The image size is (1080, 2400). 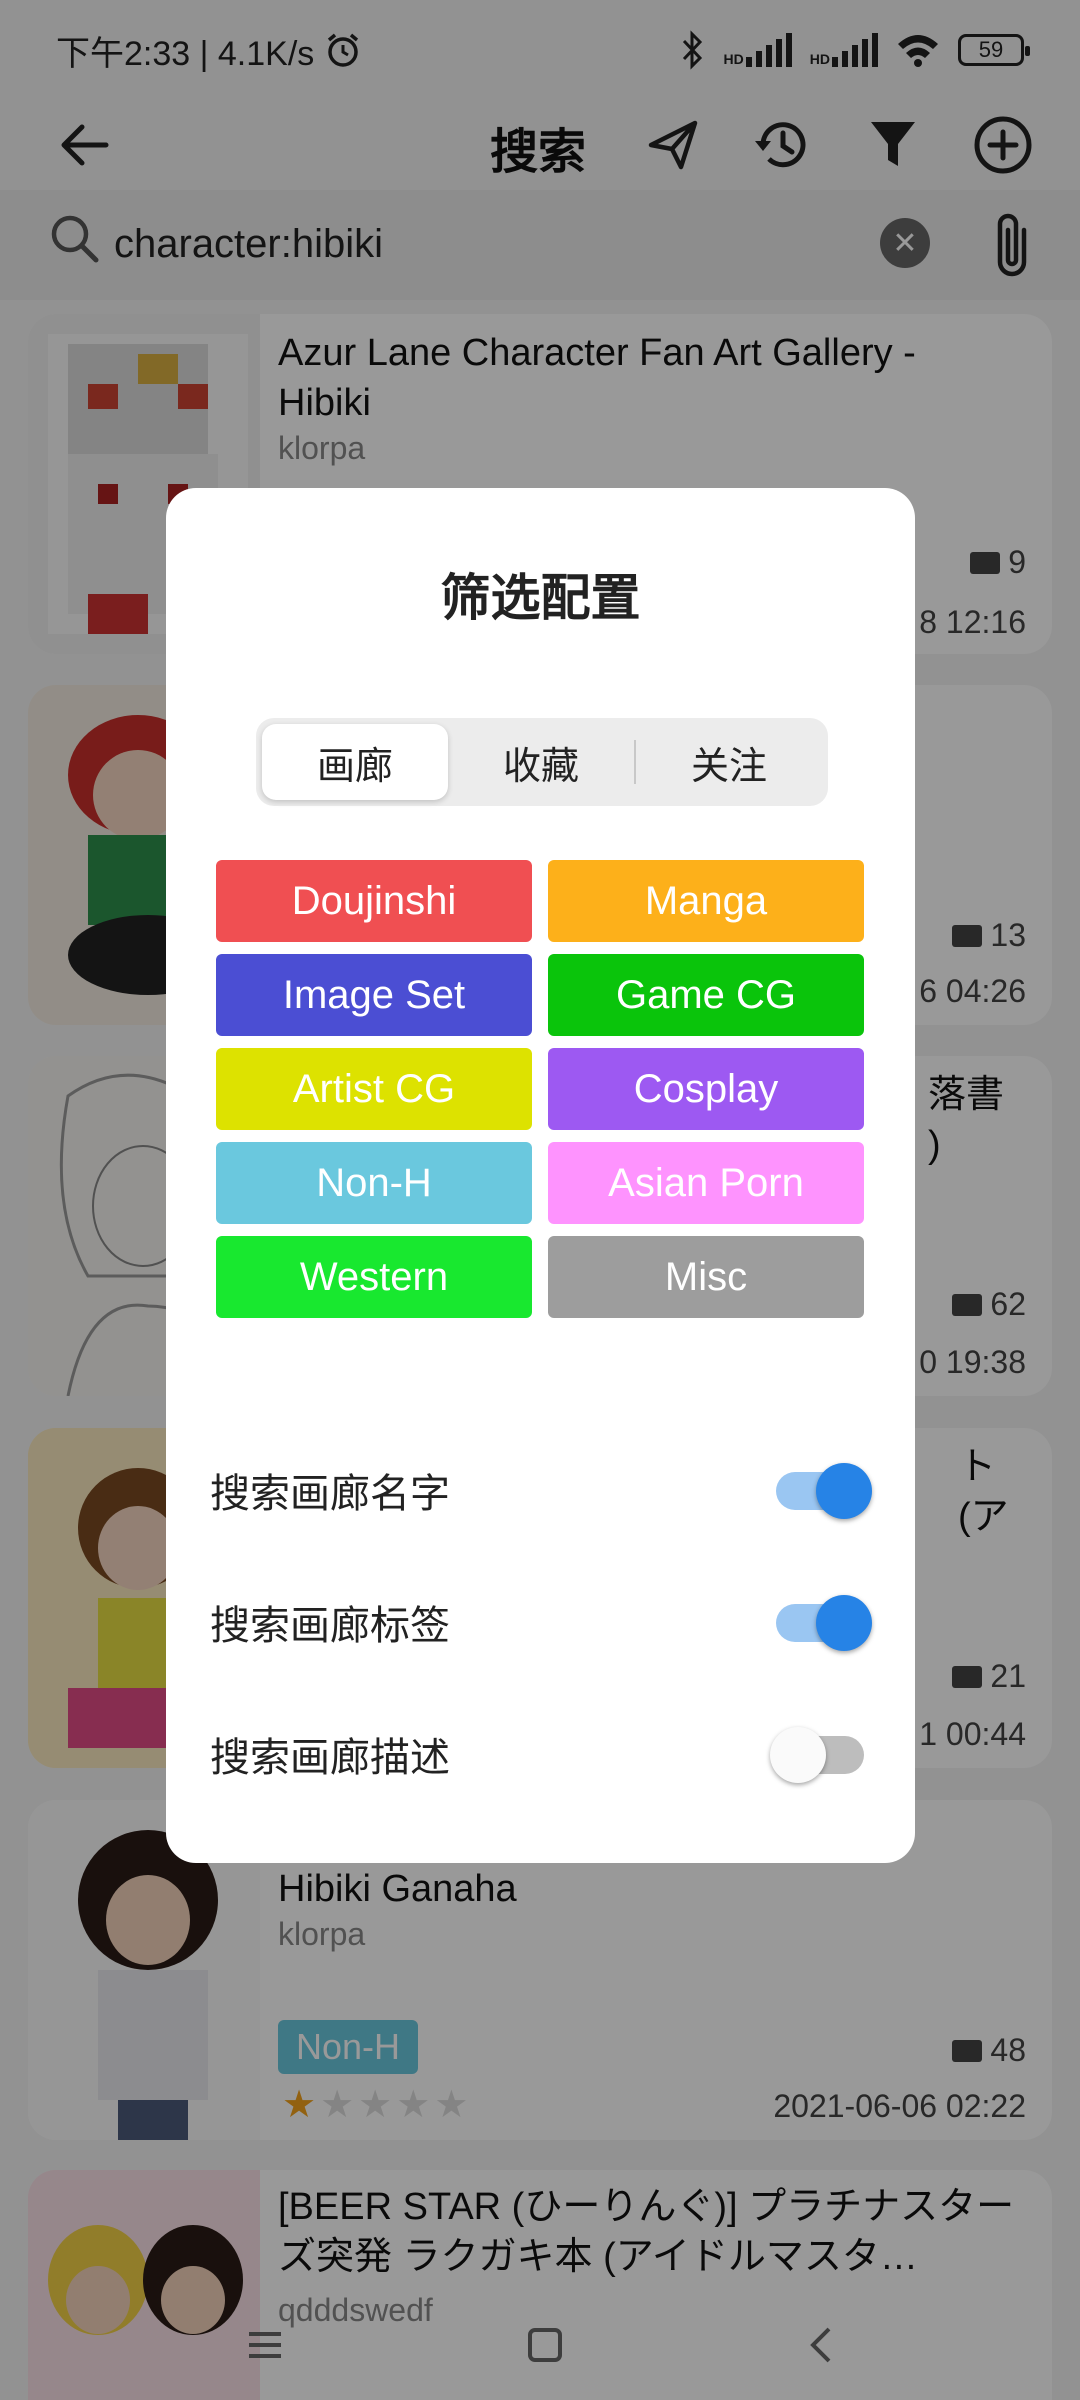 I want to click on tab-following: 关注, so click(x=729, y=762).